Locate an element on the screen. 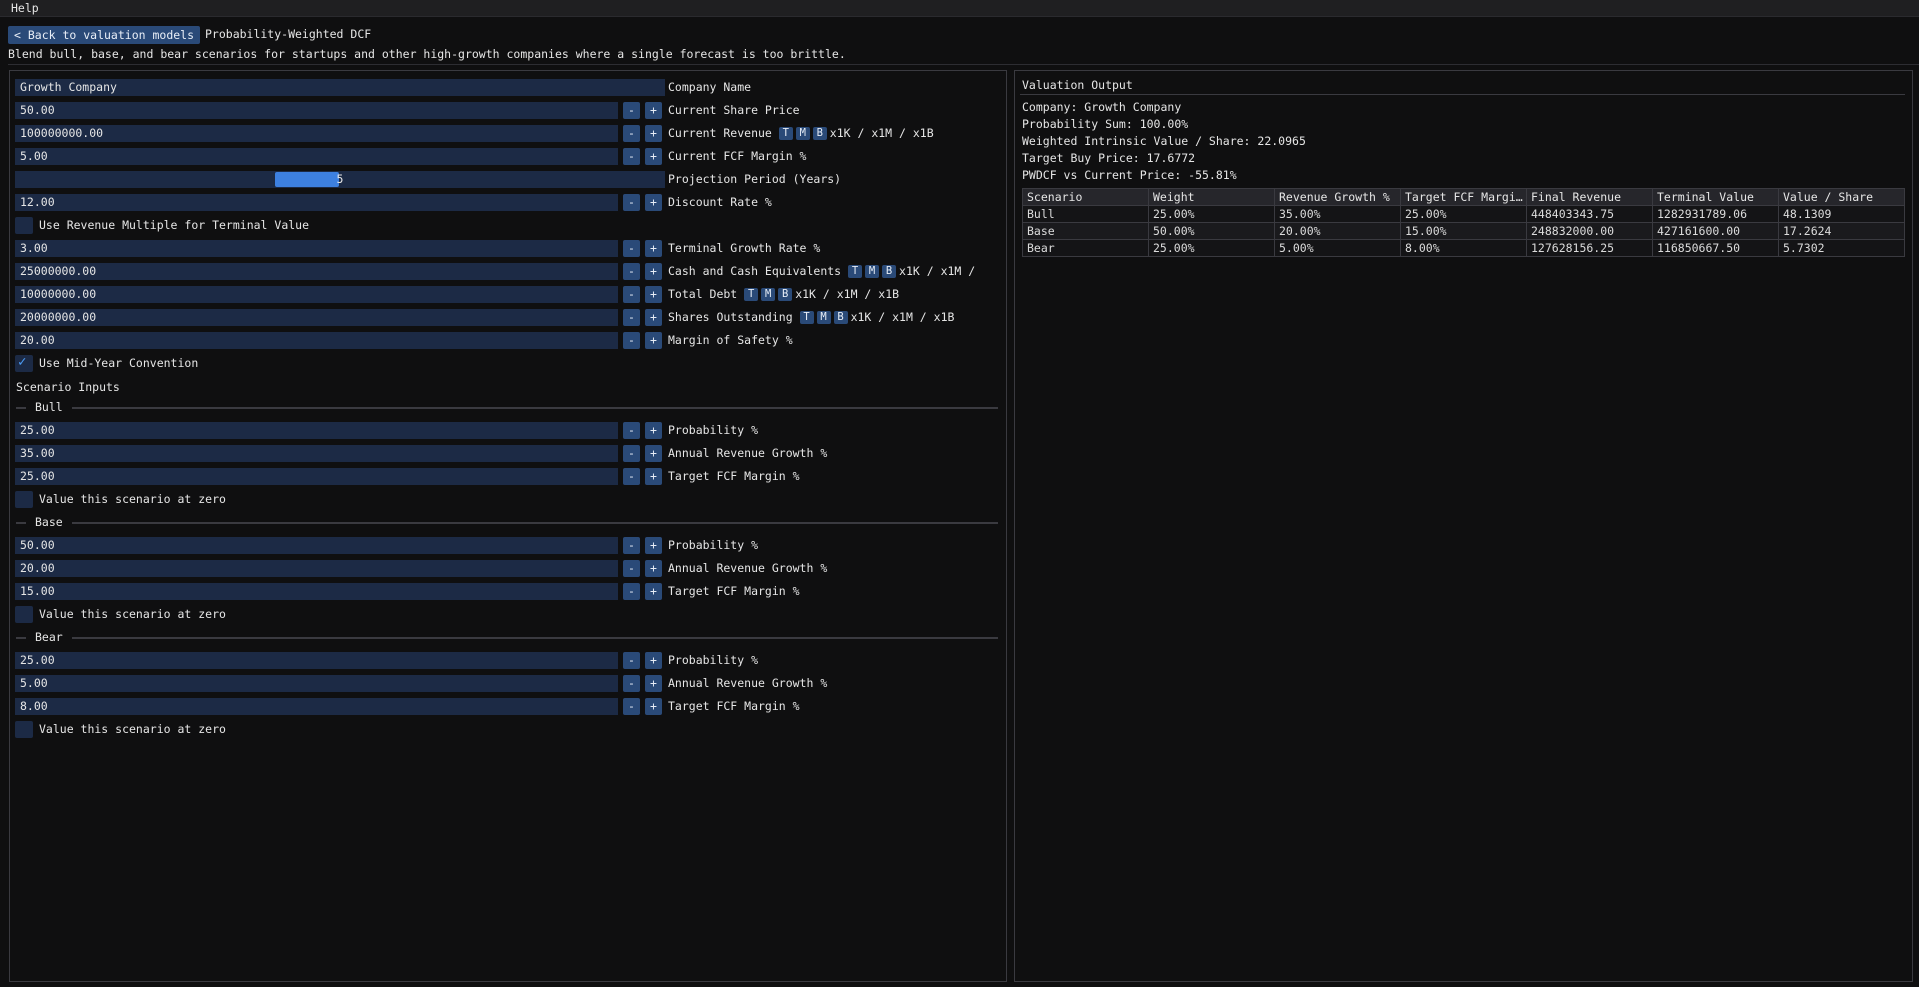 This screenshot has height=987, width=1919. base-growth-input: 20.00 is located at coordinates (316, 568).